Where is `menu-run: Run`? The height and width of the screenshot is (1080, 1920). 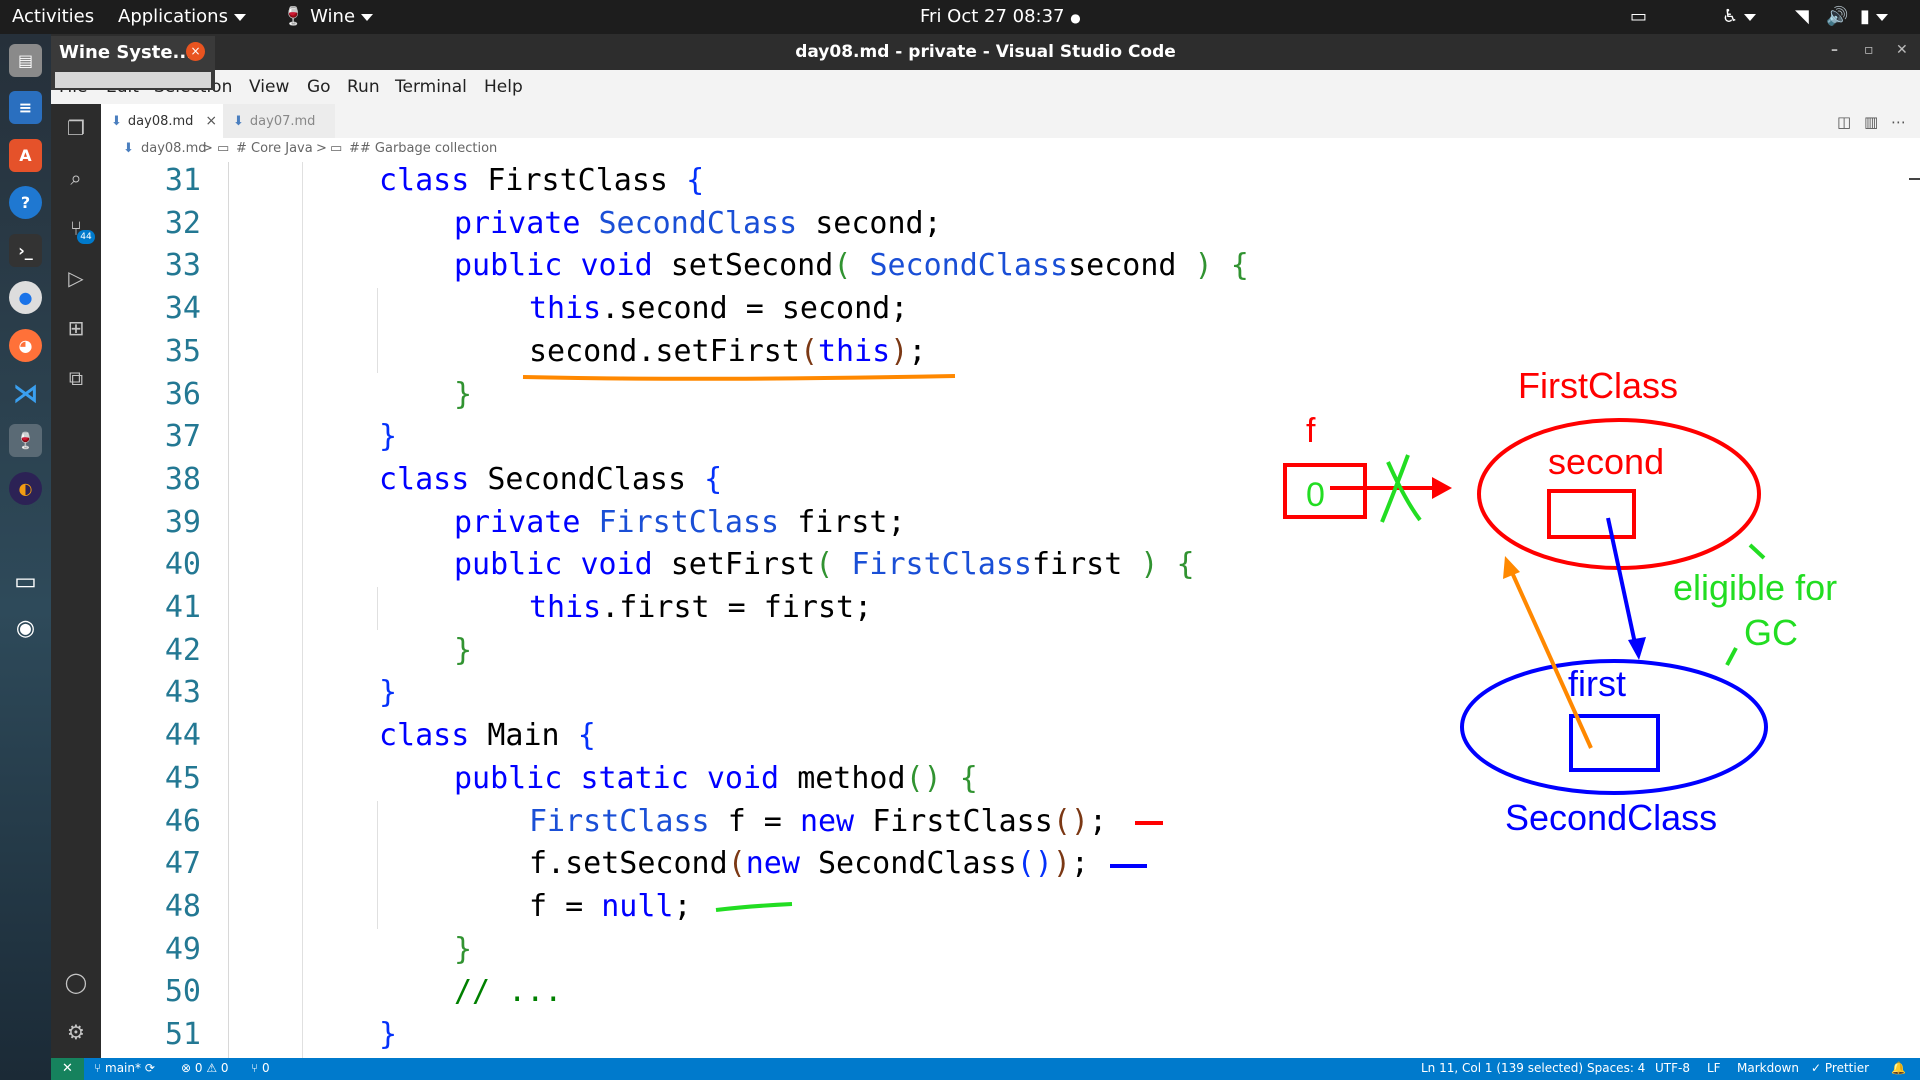 menu-run: Run is located at coordinates (363, 87).